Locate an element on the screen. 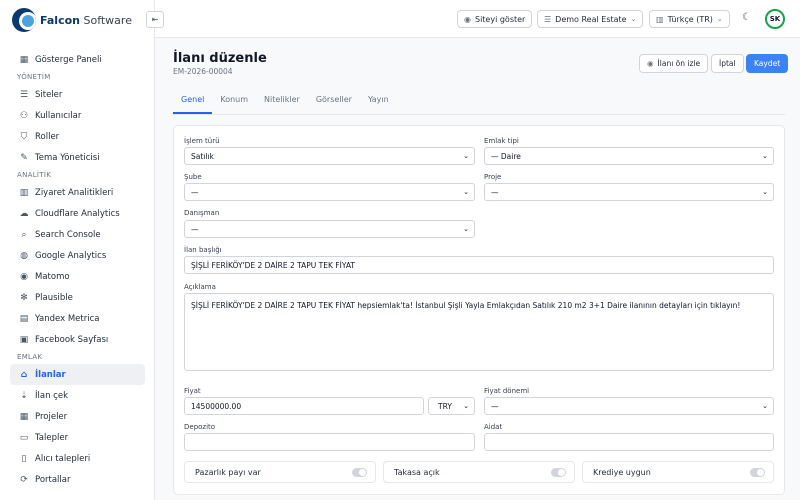 Image resolution: width=800 pixels, height=500 pixels. site-select: ☰ Demo Real Estate ⌄ is located at coordinates (590, 19).